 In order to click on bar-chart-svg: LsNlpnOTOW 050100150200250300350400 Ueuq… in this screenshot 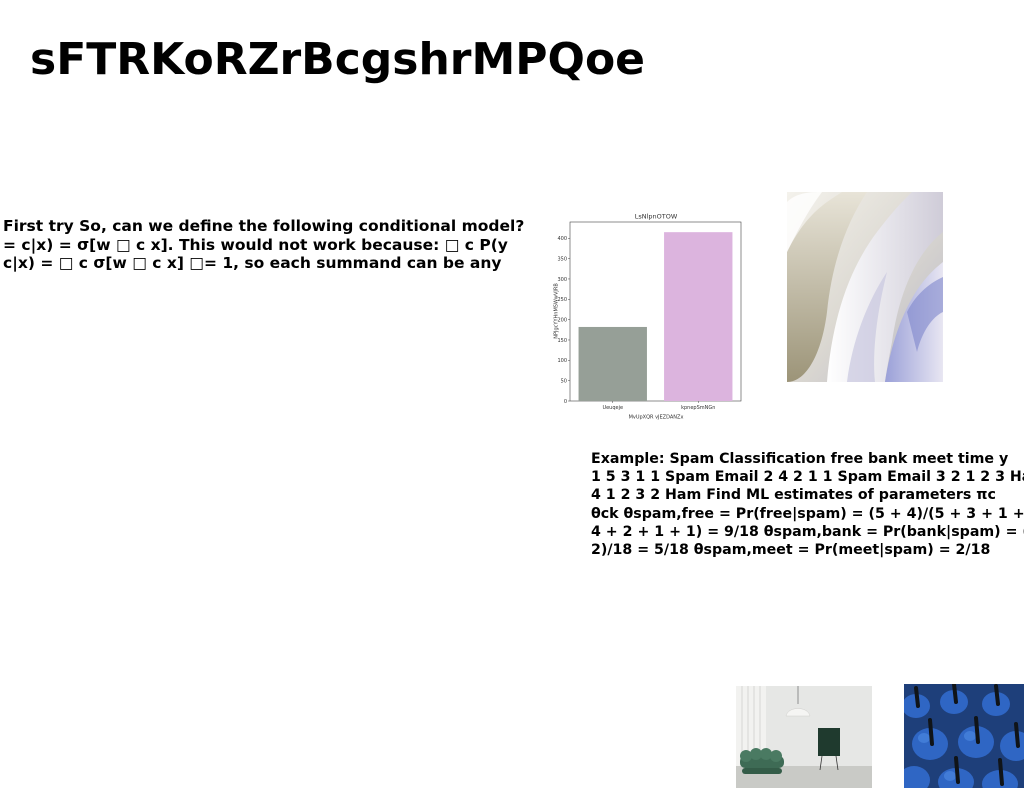, I will do `click(648, 317)`.